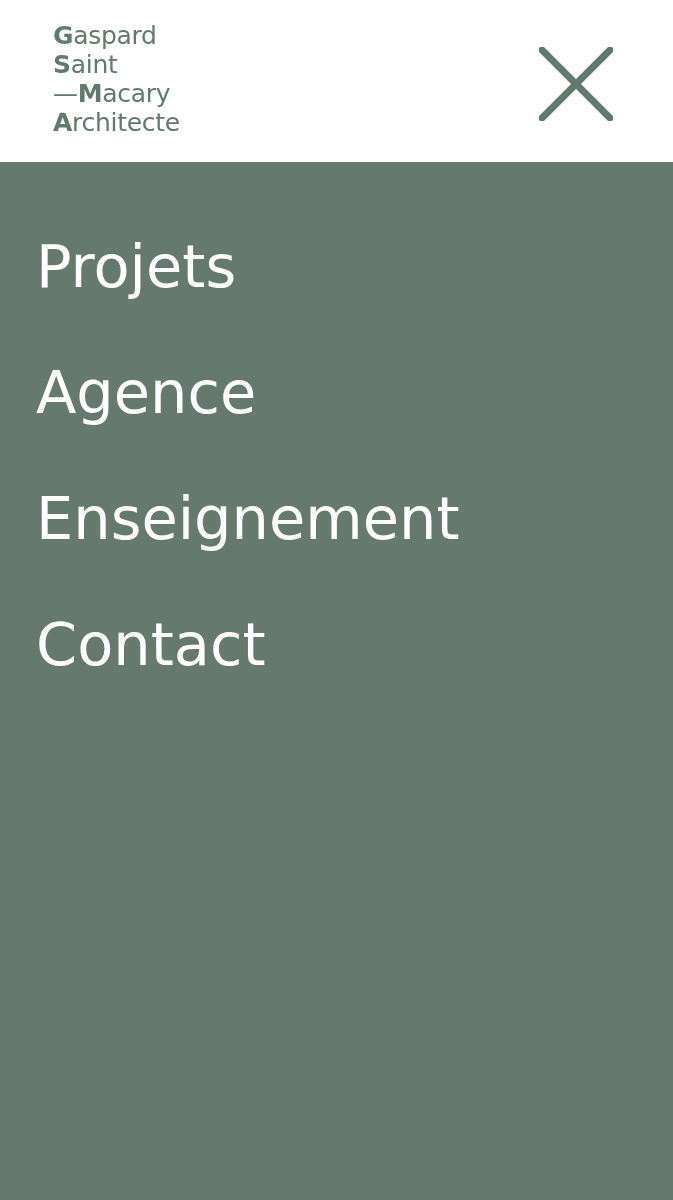 This screenshot has height=1200, width=673. What do you see at coordinates (146, 393) in the screenshot?
I see `menu-link: Agence` at bounding box center [146, 393].